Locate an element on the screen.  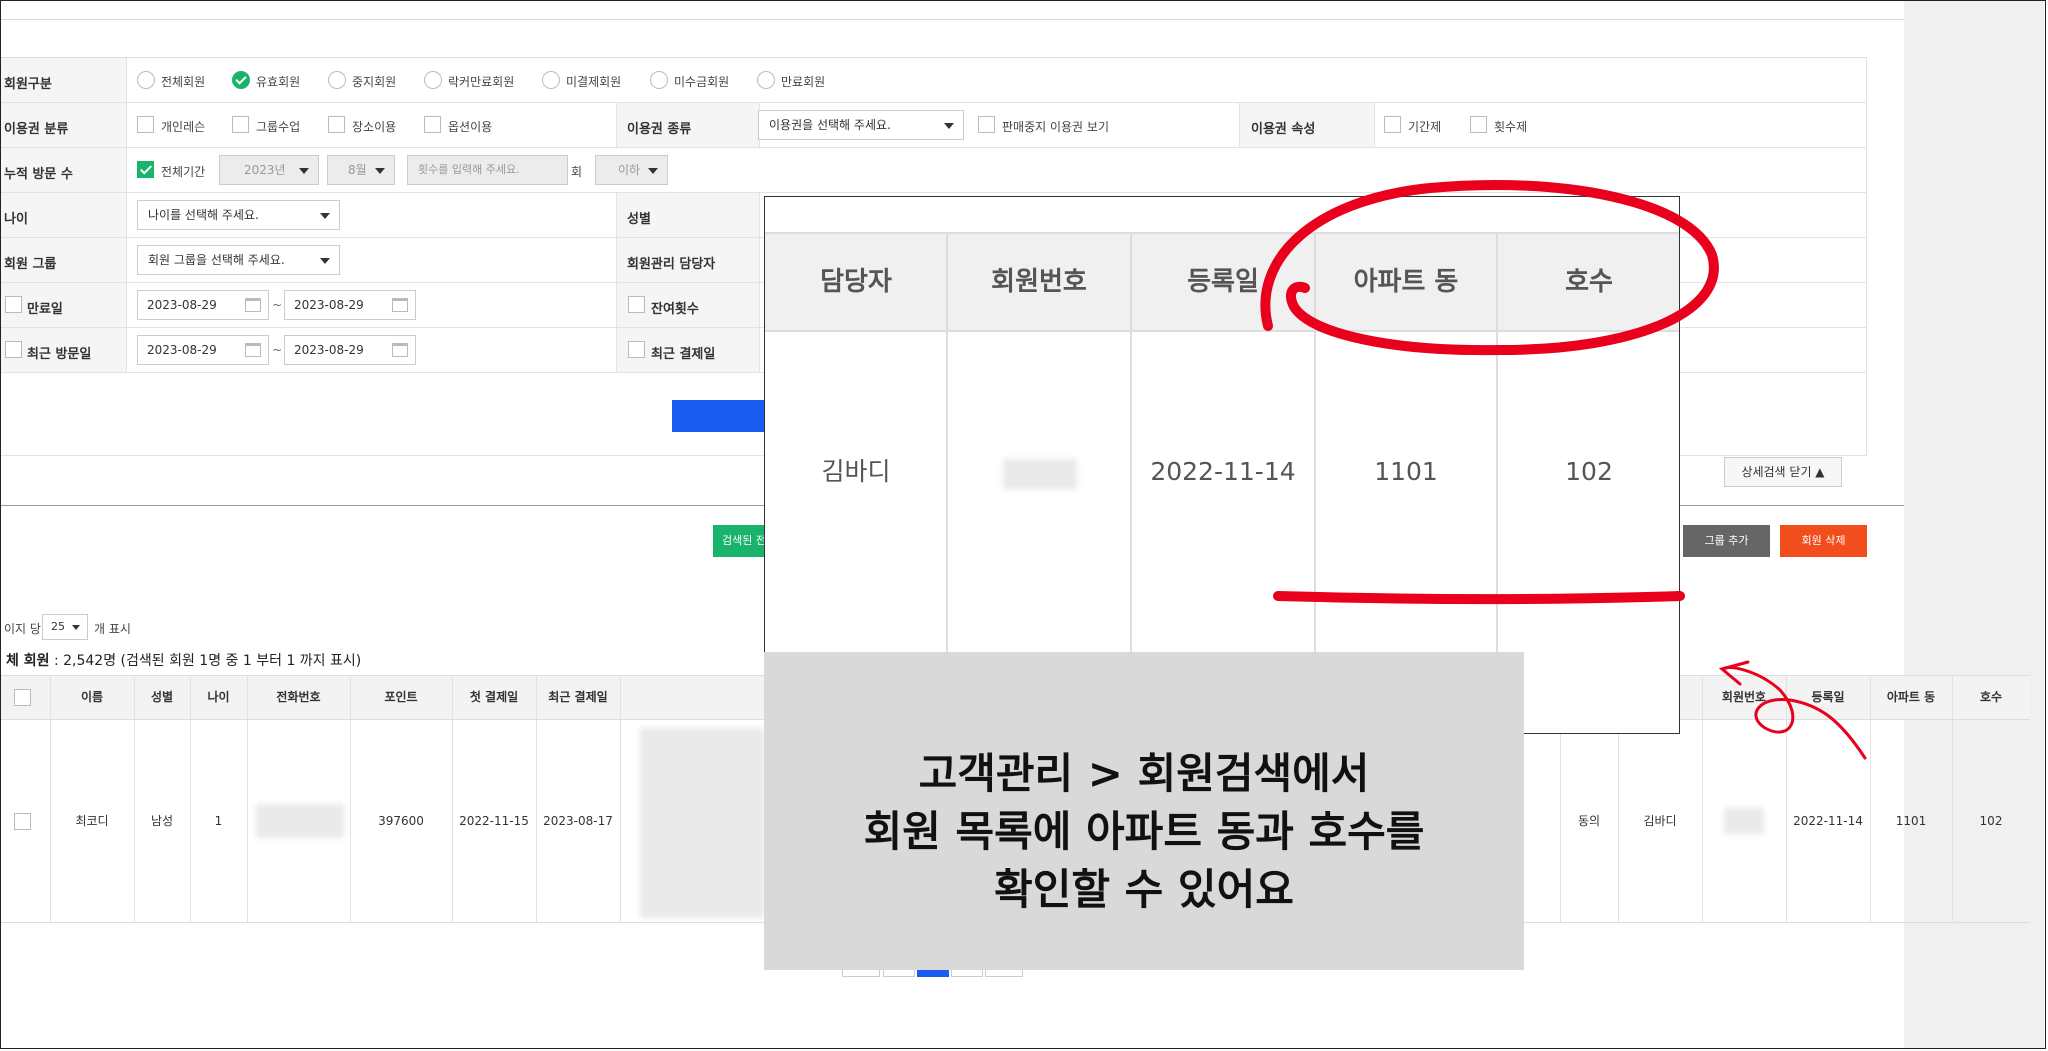
annotation-underline is located at coordinates (1479, 597).